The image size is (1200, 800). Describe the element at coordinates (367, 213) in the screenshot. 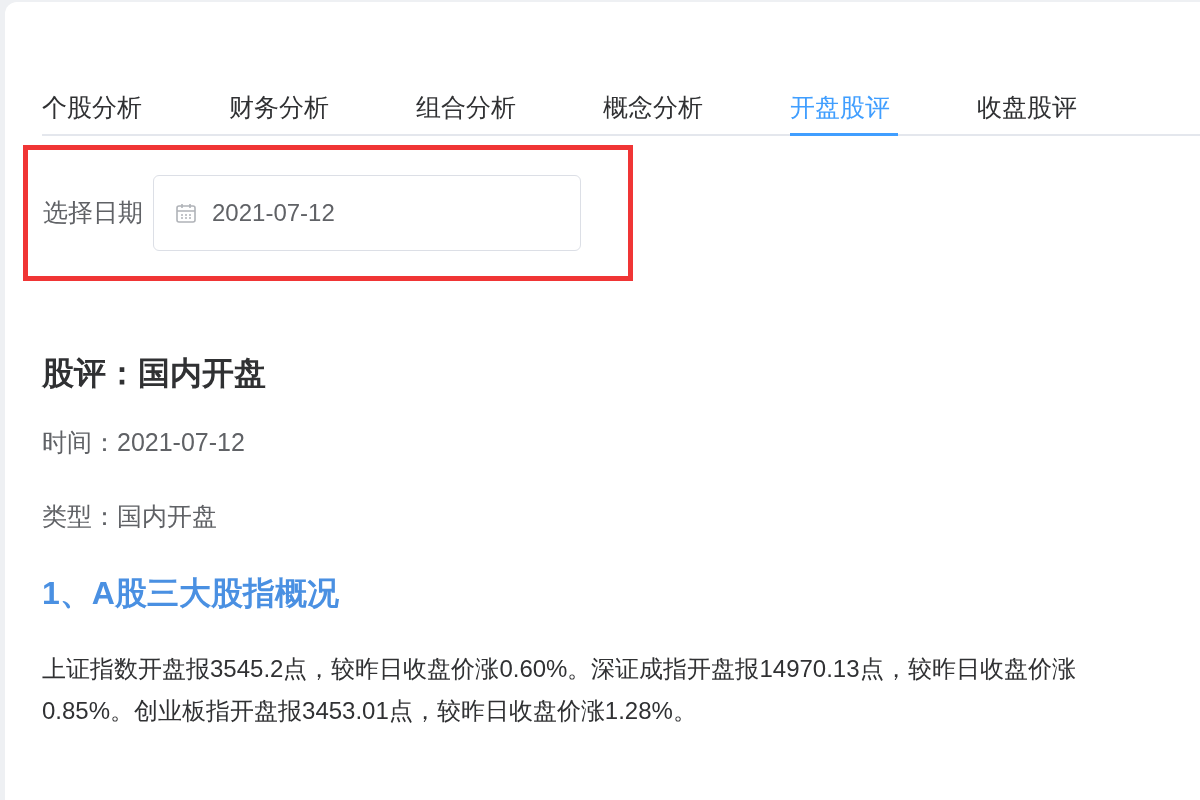

I see `date-picker-field: 2021-07-12` at that location.